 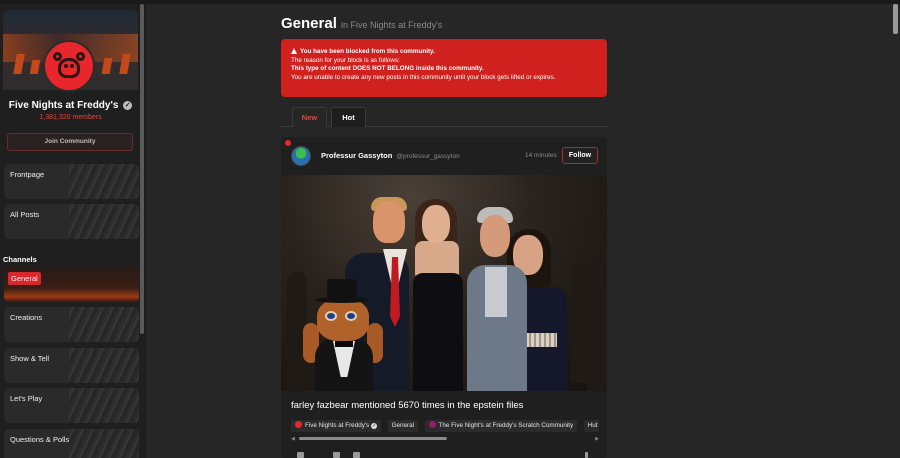 I want to click on page-scrollbar, so click(x=895, y=19).